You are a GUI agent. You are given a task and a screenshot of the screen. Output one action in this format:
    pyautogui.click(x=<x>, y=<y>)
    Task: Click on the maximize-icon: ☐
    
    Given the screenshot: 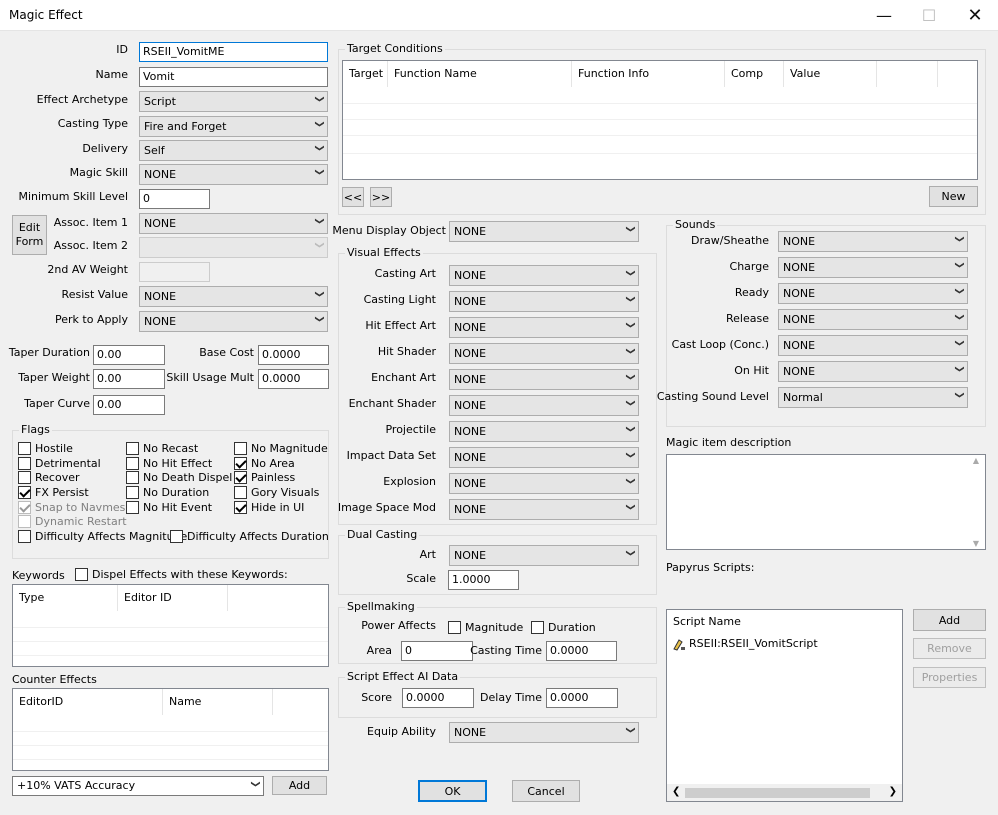 What is the action you would take?
    pyautogui.click(x=929, y=15)
    